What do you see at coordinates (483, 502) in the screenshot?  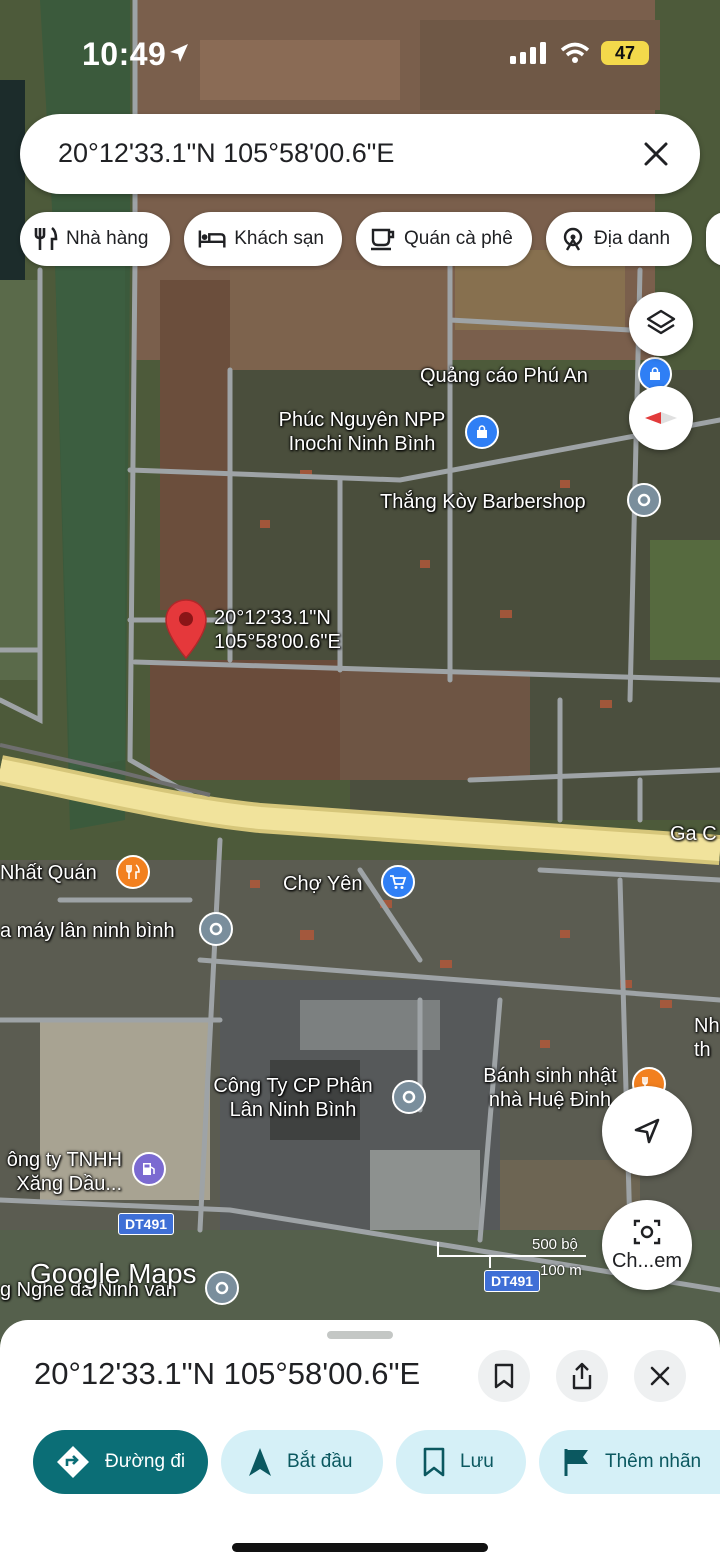 I see `place-label-barbershop: Thắng Kòy Barbershop` at bounding box center [483, 502].